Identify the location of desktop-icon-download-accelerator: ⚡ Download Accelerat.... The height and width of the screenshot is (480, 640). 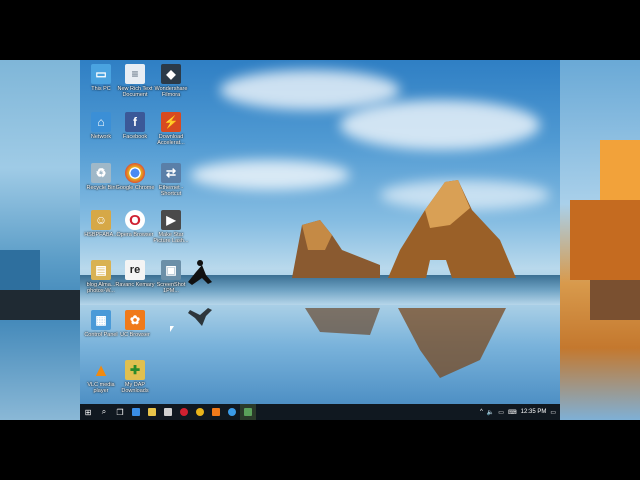
(171, 129).